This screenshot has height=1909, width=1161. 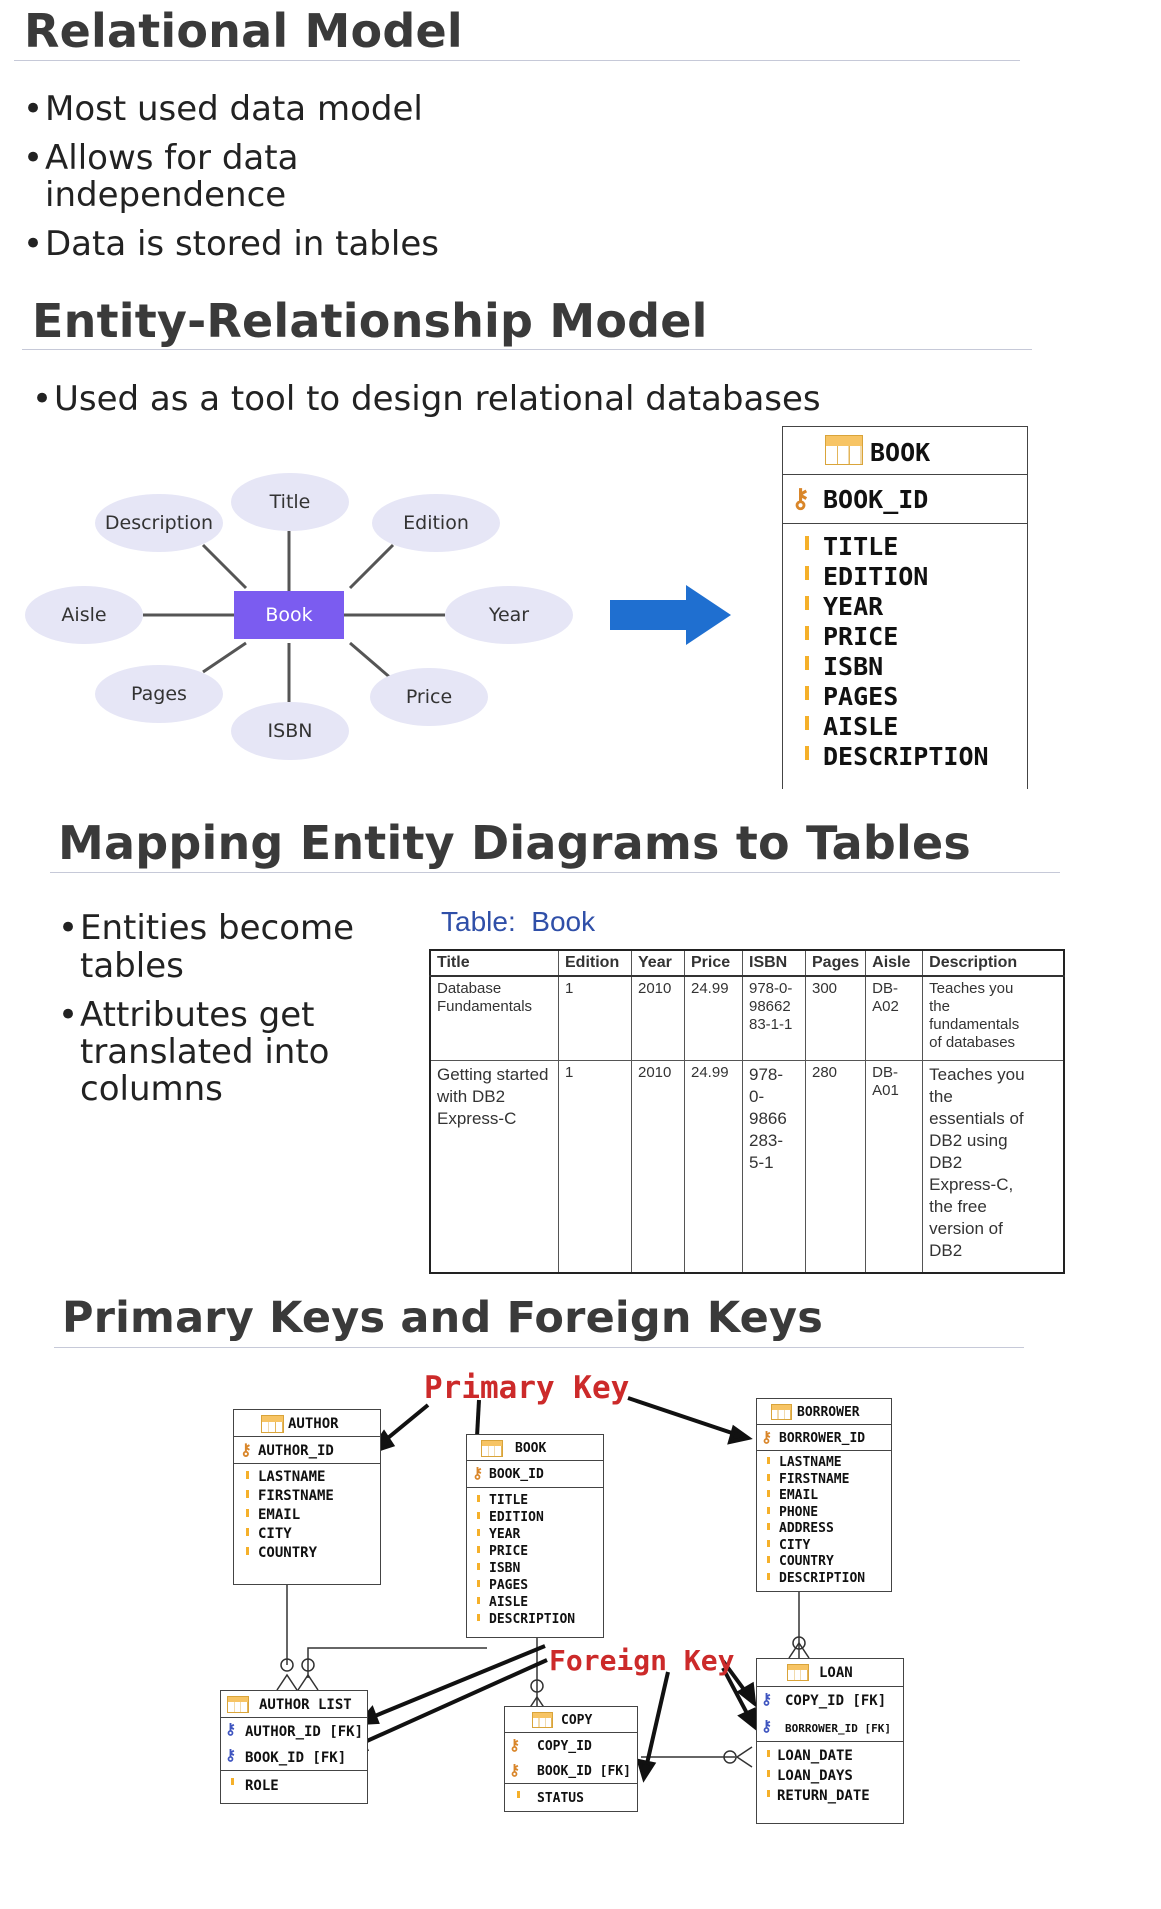 I want to click on entity-key-rows: ⚷ AUTHOR_ID [FK] ⚷ BOOK_ID [FK], so click(x=294, y=1744).